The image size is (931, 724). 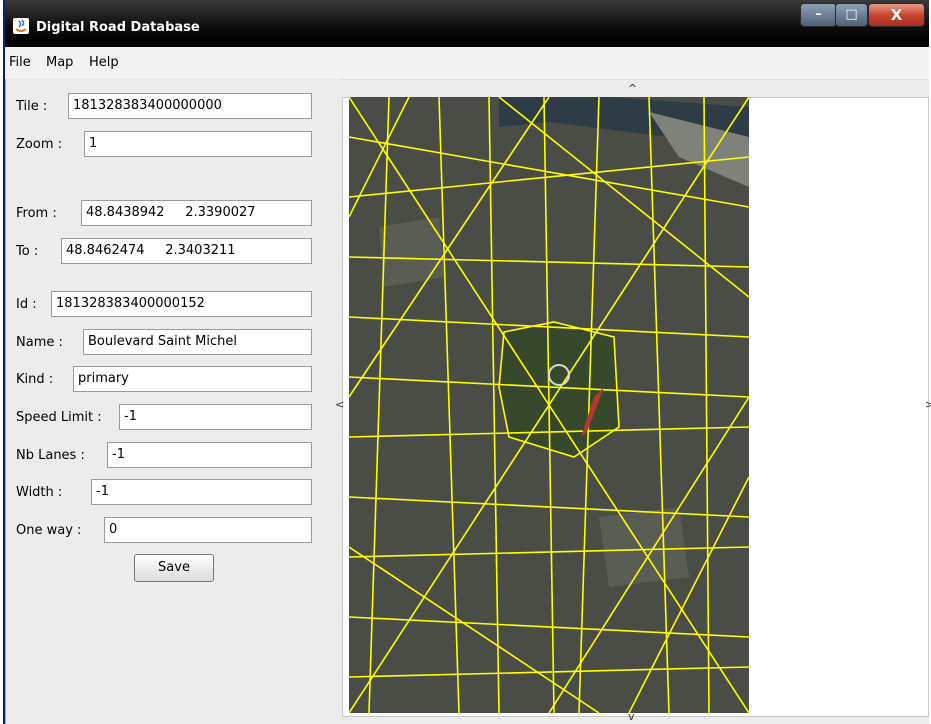 What do you see at coordinates (632, 88) in the screenshot?
I see `pan-up-arrow: ^` at bounding box center [632, 88].